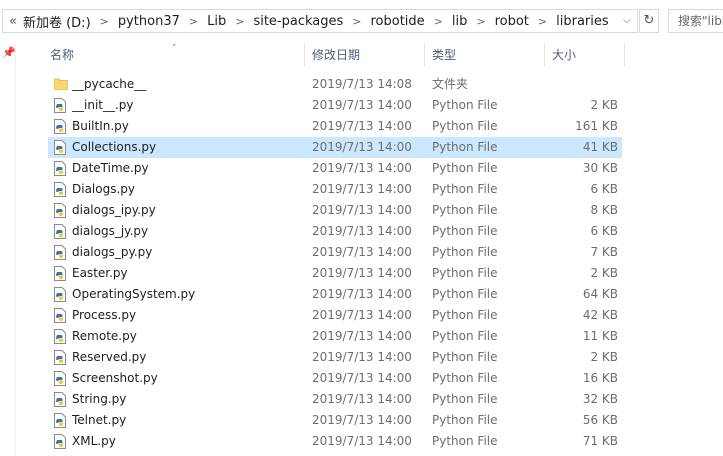 Image resolution: width=723 pixels, height=456 pixels. Describe the element at coordinates (110, 231) in the screenshot. I see `file-name: dialogs_jy.py` at that location.